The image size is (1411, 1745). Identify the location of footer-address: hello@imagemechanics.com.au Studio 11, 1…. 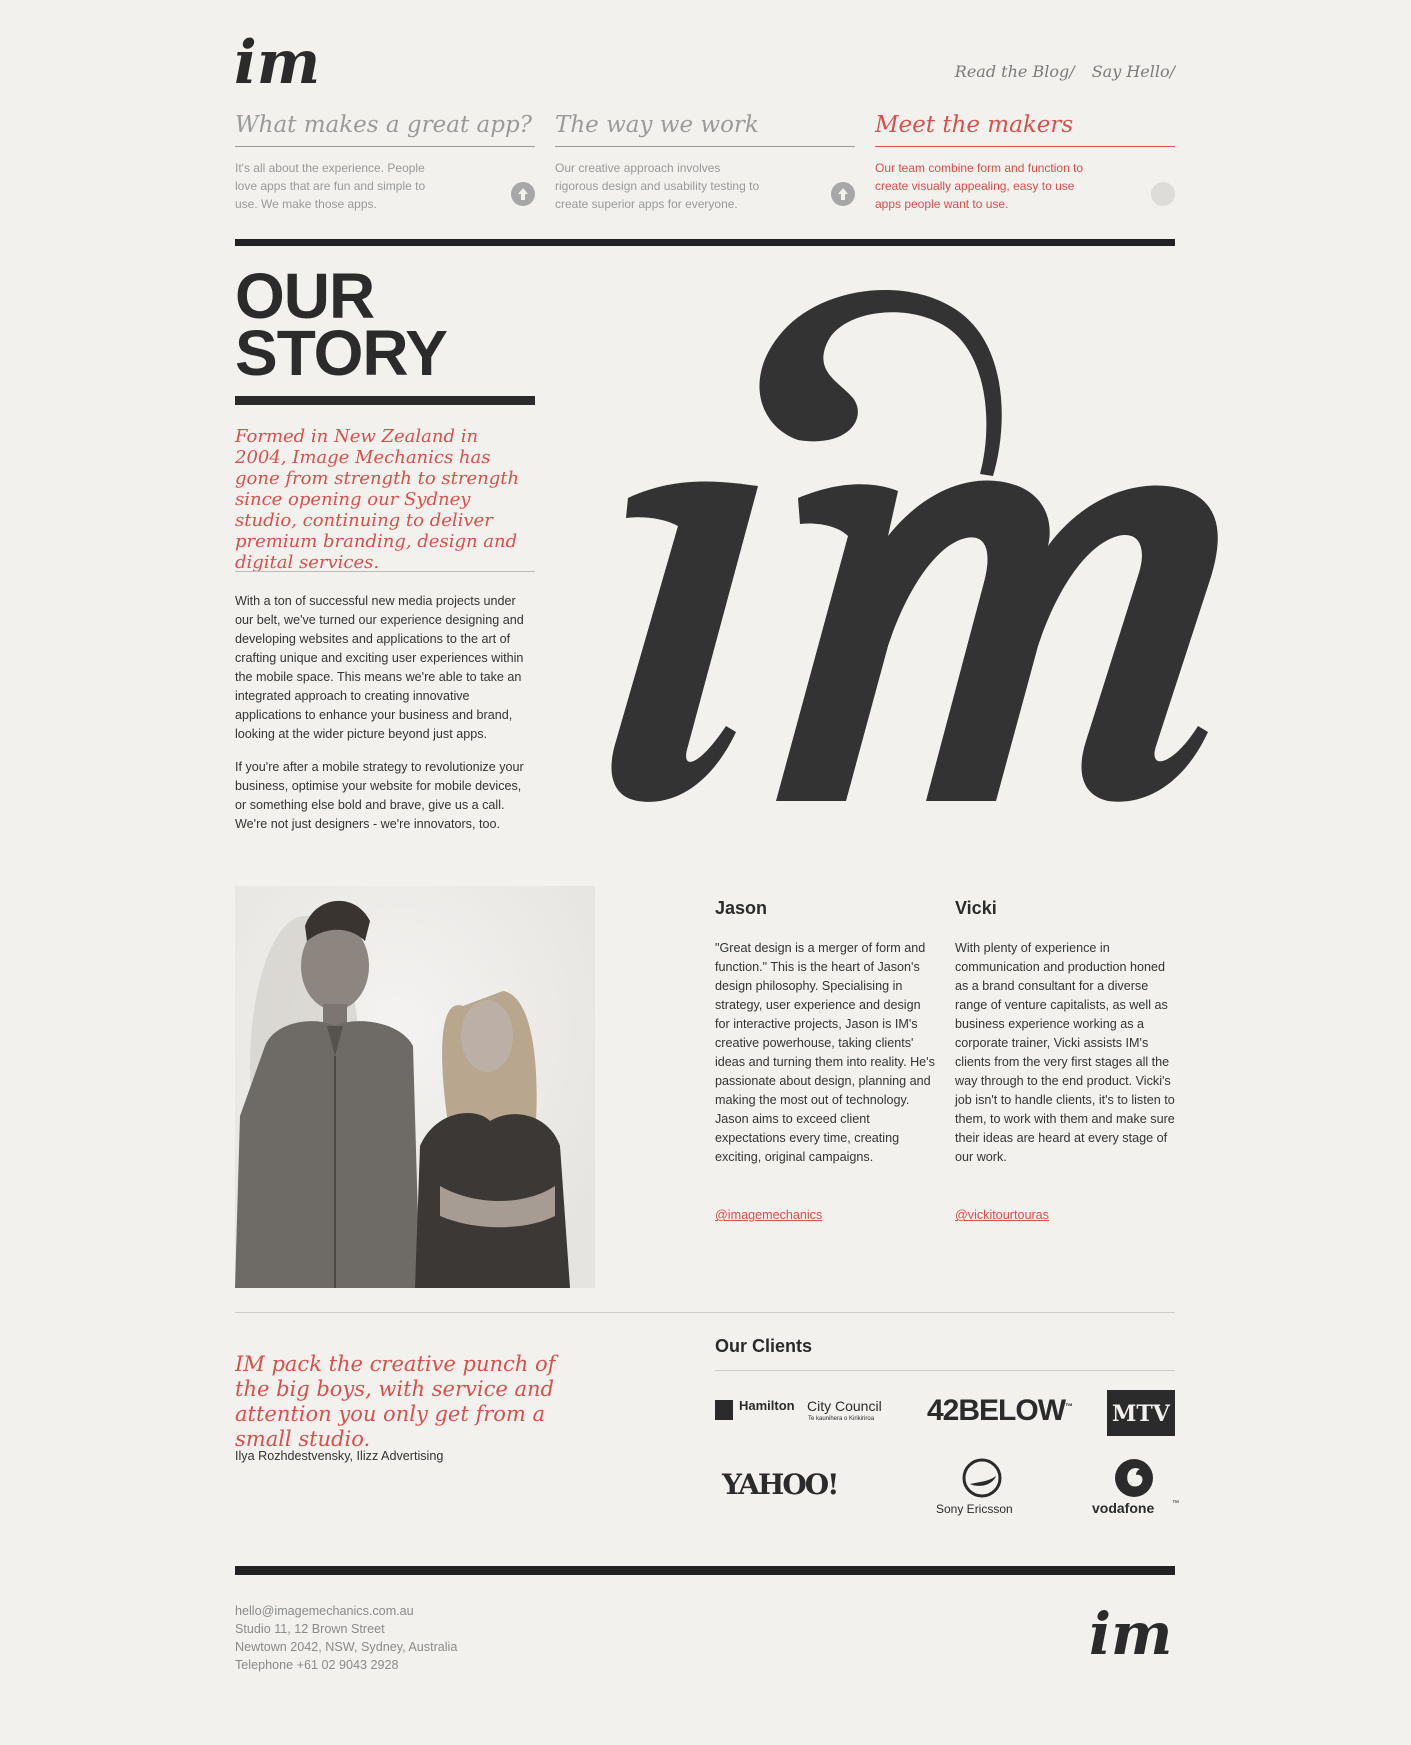
(346, 1638).